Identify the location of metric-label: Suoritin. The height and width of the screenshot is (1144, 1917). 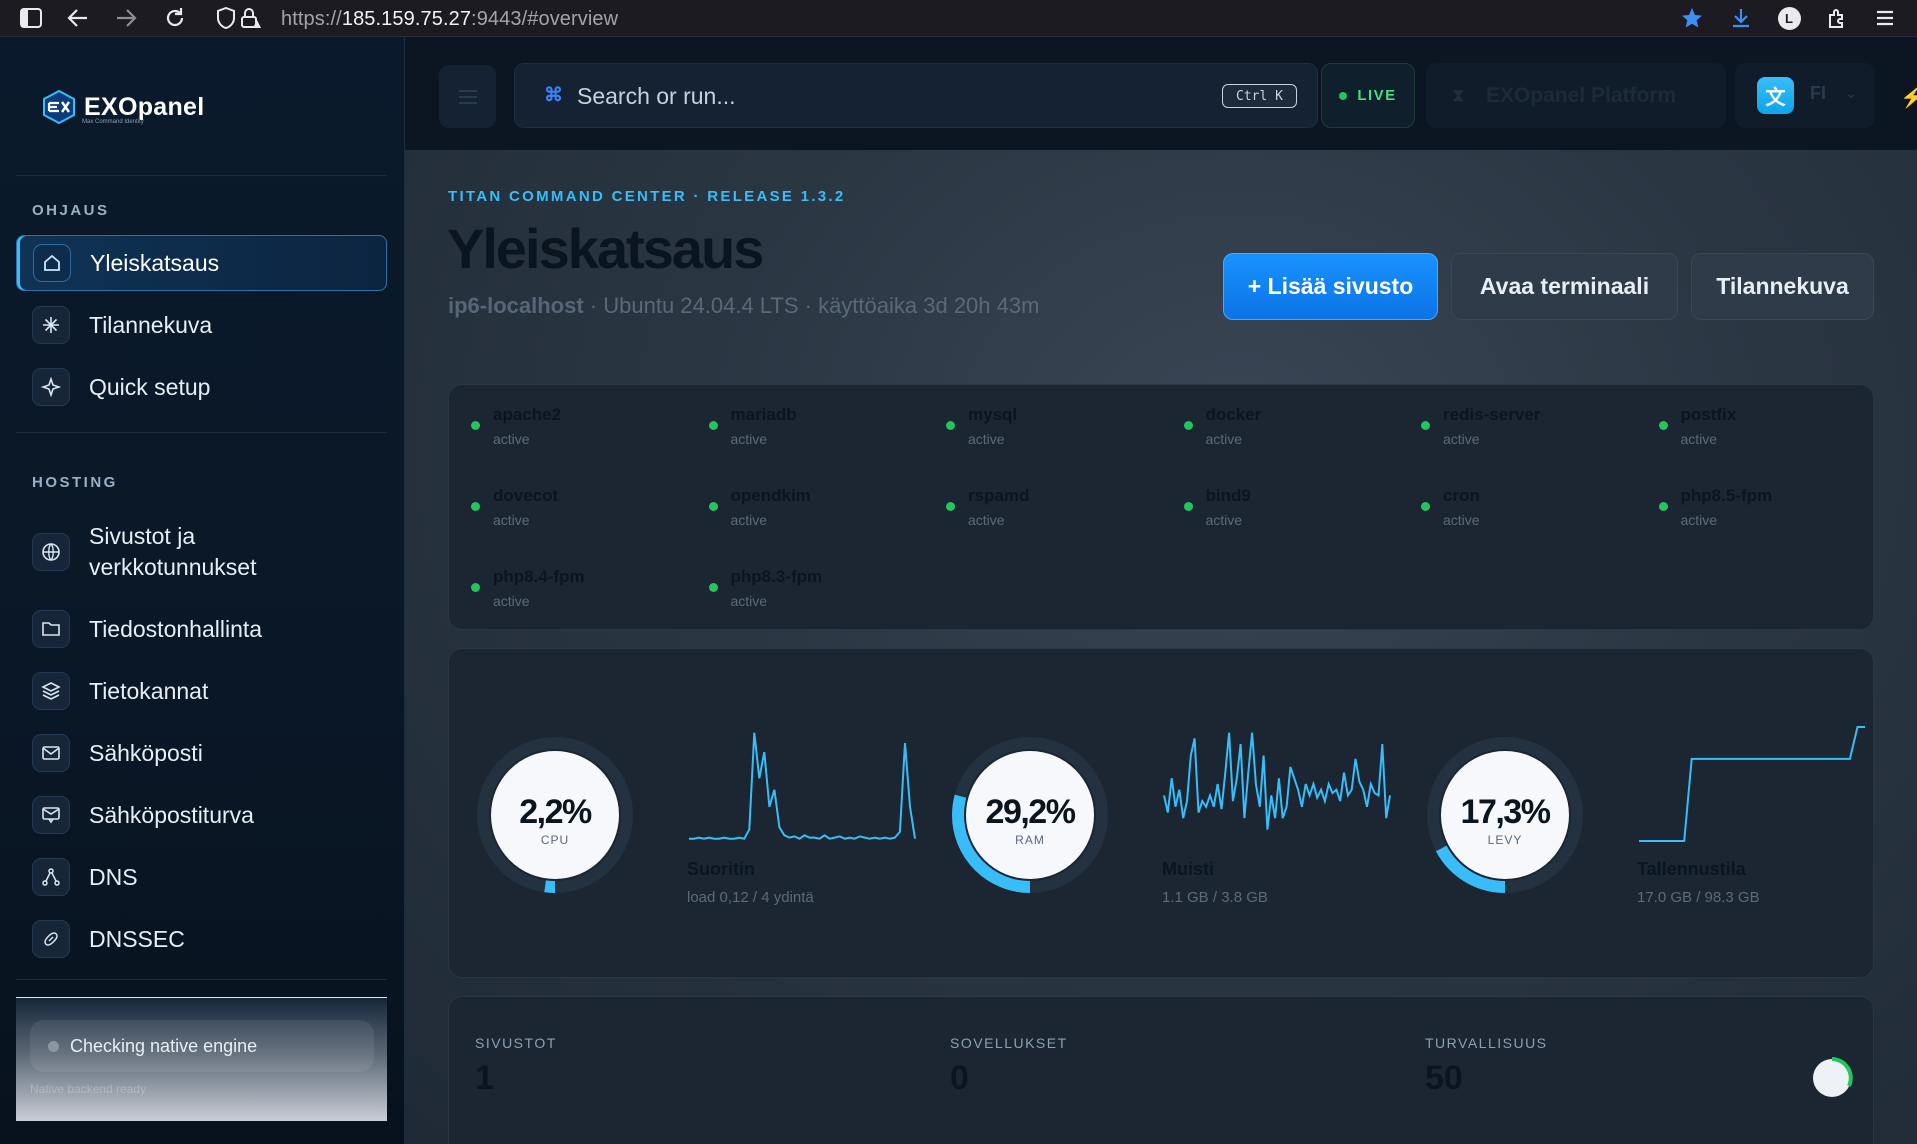
(721, 869).